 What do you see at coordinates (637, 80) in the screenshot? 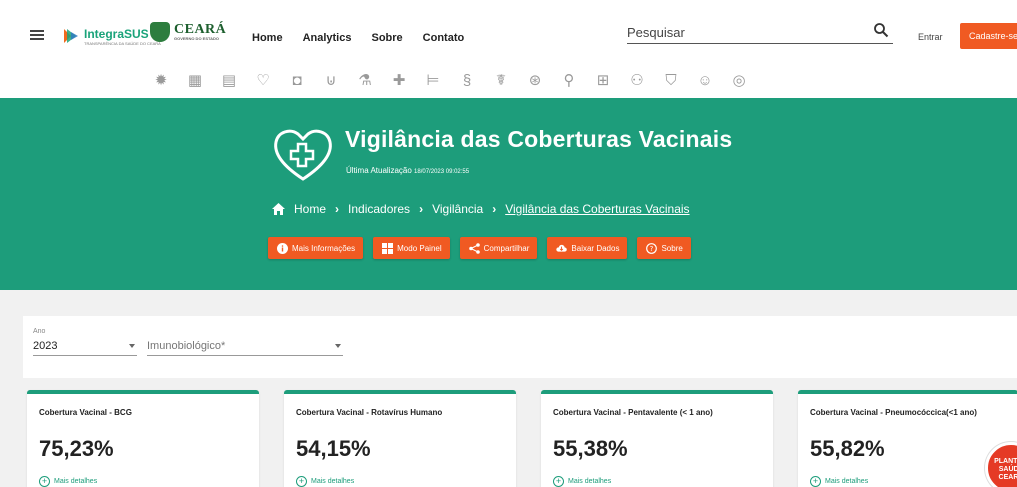
I see `family-icon: ⚇` at bounding box center [637, 80].